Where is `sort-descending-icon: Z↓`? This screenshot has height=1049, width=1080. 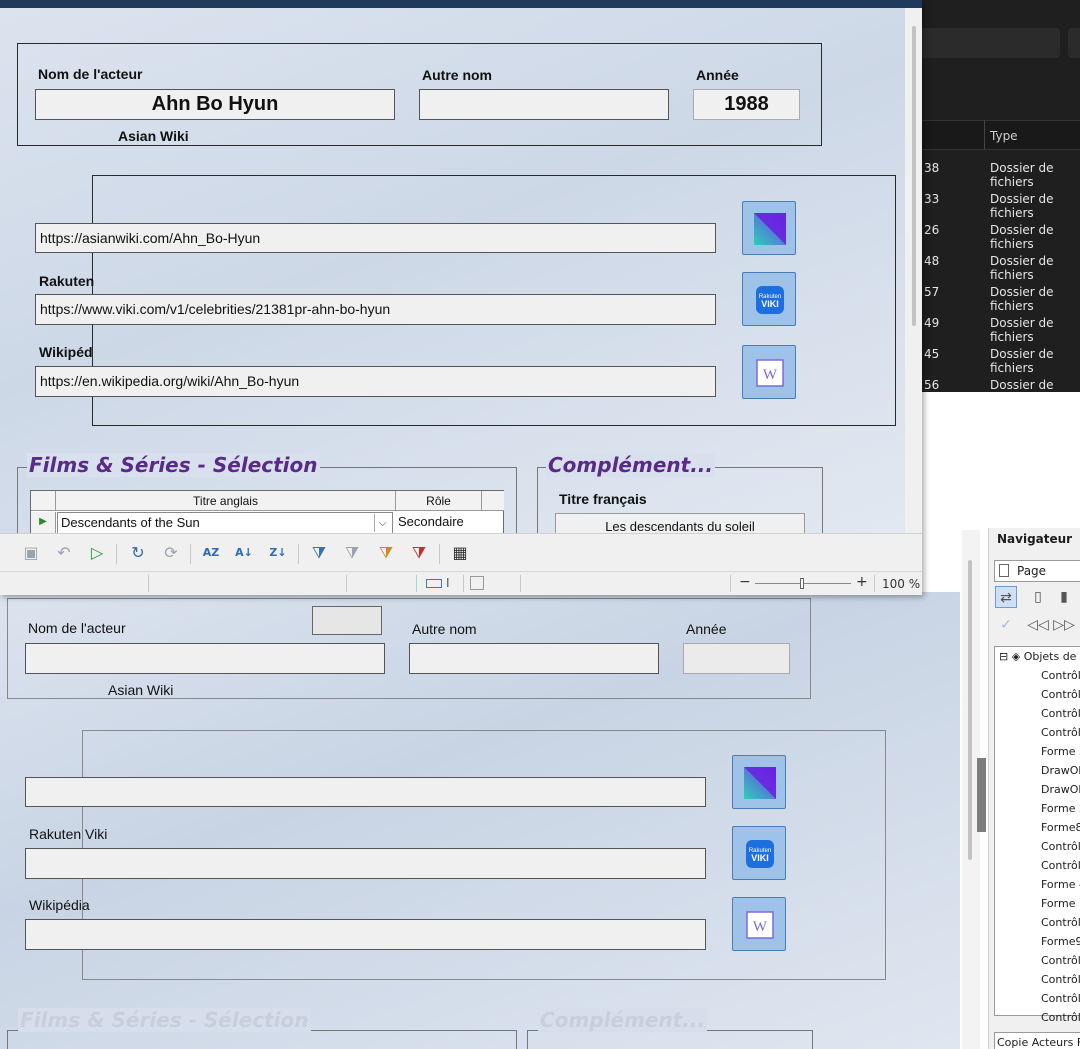 sort-descending-icon: Z↓ is located at coordinates (278, 553).